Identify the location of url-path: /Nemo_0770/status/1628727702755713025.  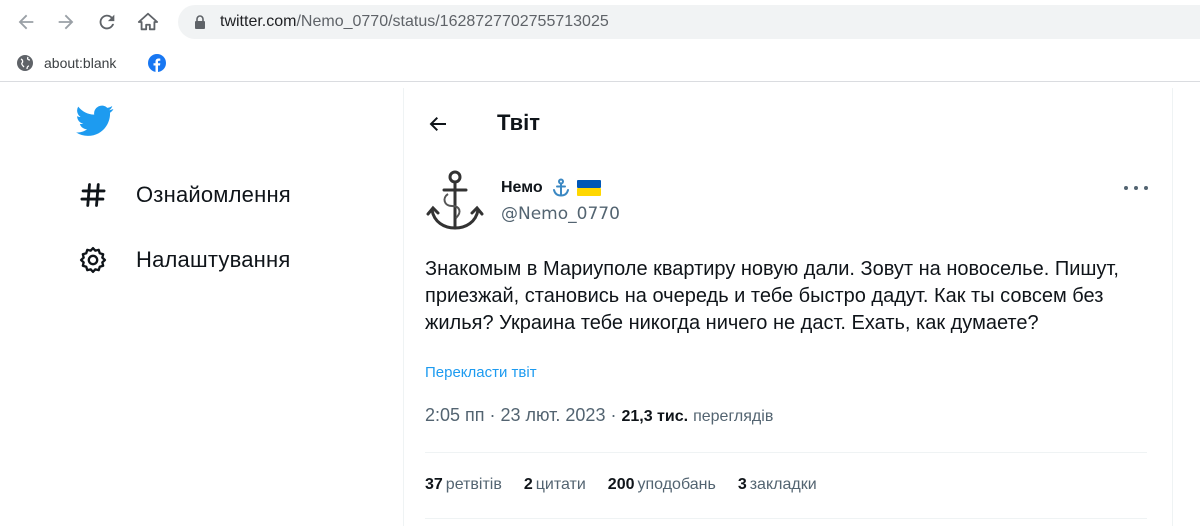
(452, 21).